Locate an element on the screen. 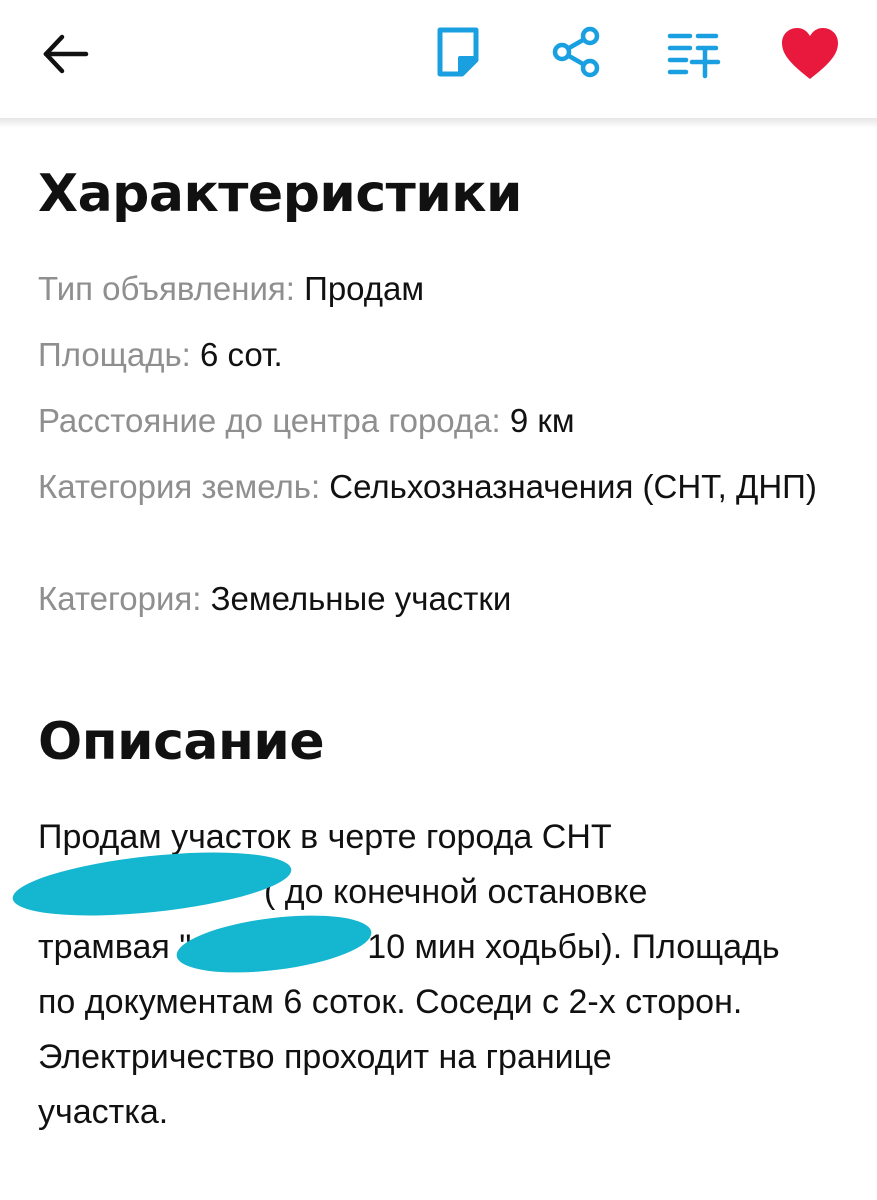 The image size is (877, 1200). favorite-button is located at coordinates (810, 54).